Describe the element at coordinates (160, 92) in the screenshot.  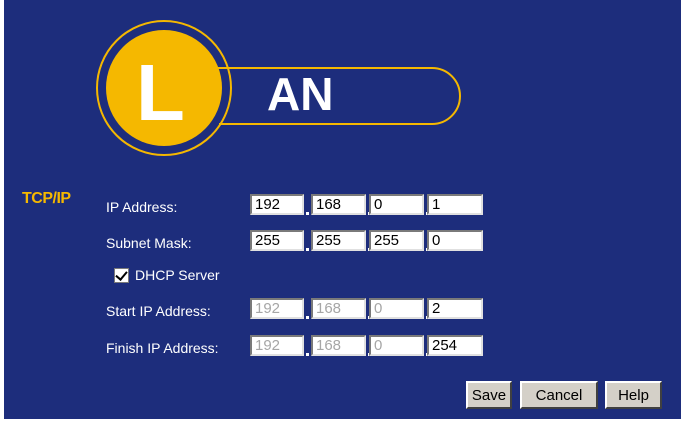
I see `logo-letter: L` at that location.